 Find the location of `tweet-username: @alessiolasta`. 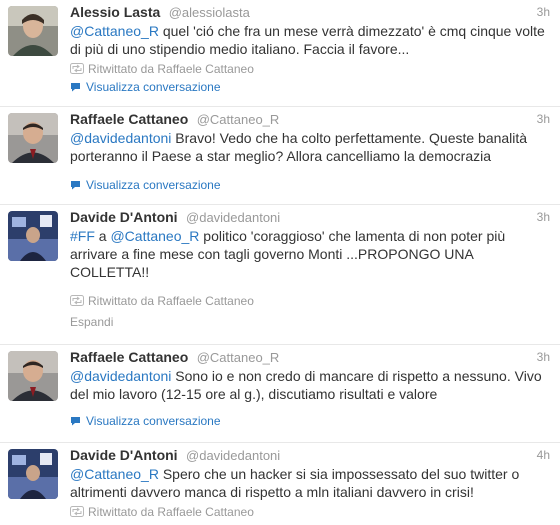

tweet-username: @alessiolasta is located at coordinates (209, 12).